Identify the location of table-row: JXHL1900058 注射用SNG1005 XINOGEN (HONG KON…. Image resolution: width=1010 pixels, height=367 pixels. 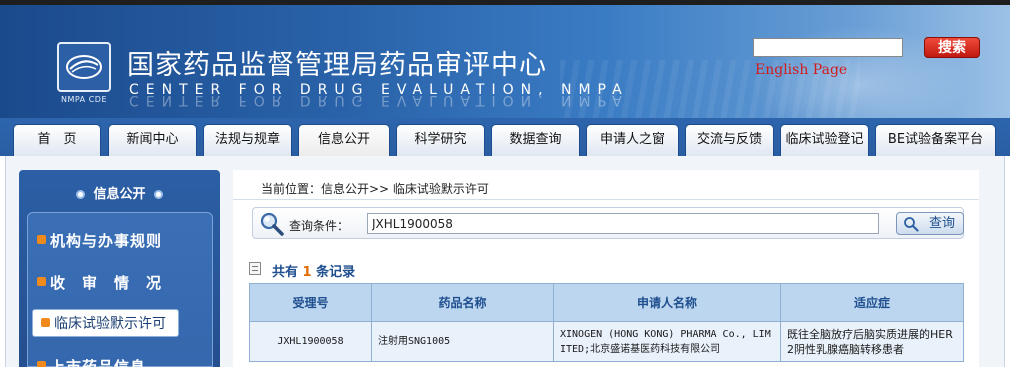
(606, 341).